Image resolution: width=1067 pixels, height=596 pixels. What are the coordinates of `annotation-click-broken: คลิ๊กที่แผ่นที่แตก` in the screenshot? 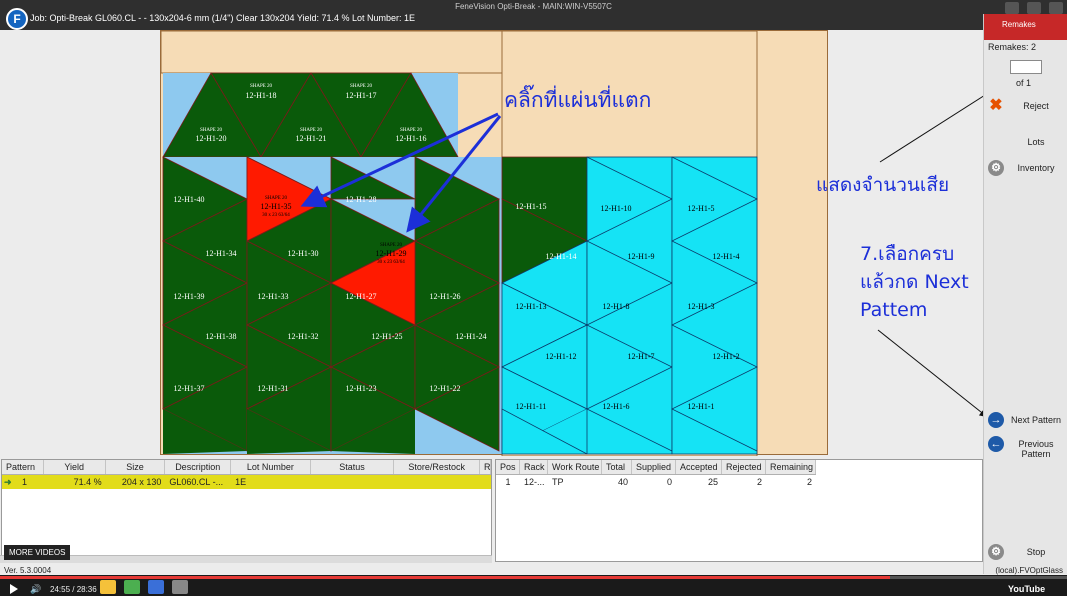 It's located at (578, 100).